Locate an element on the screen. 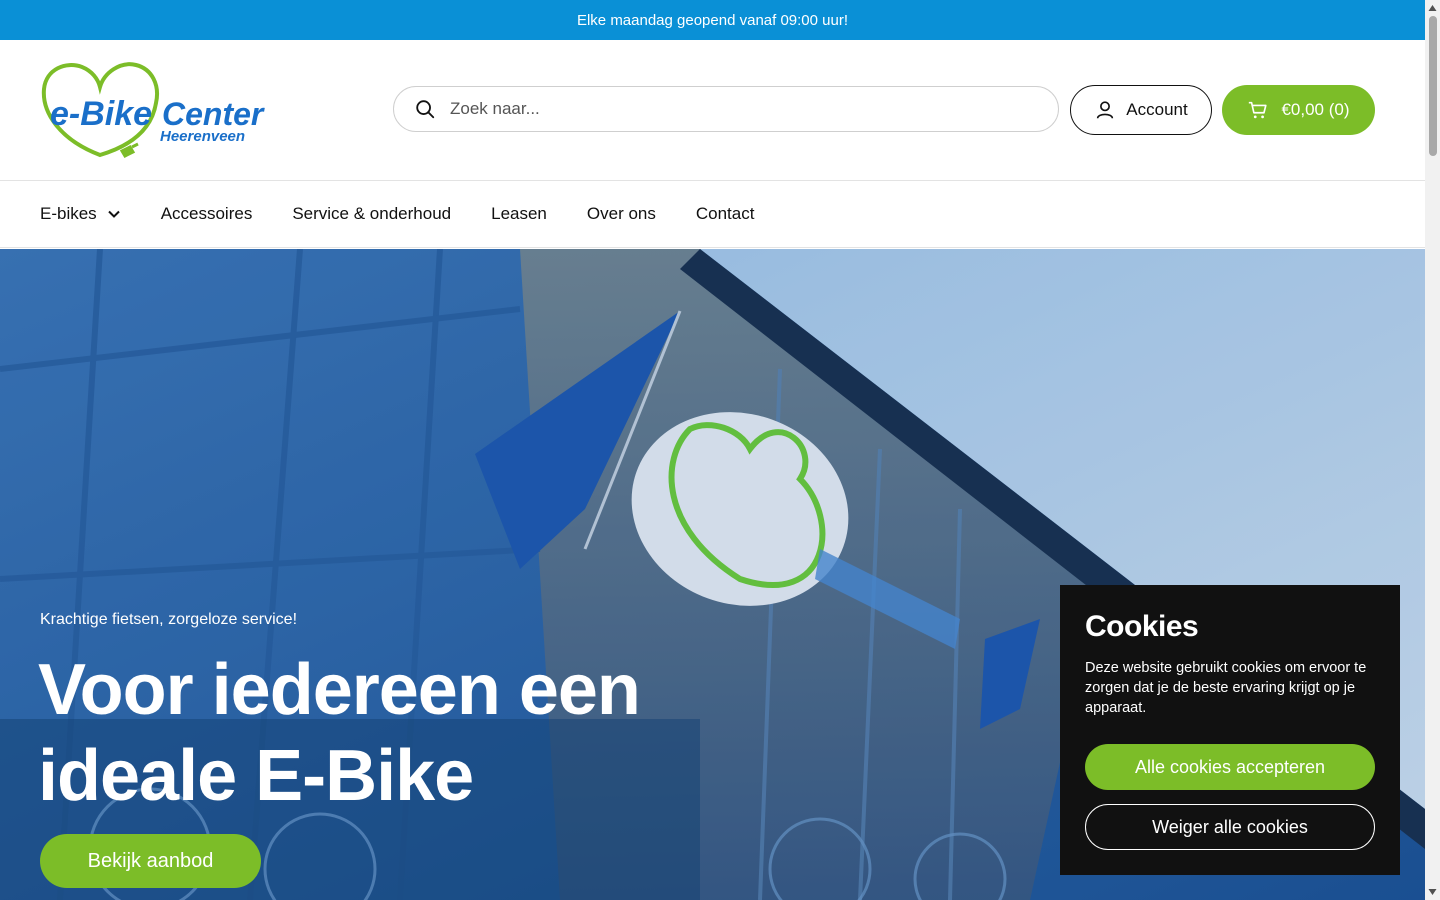 This screenshot has height=900, width=1440. nav-item-label: Contact is located at coordinates (725, 213).